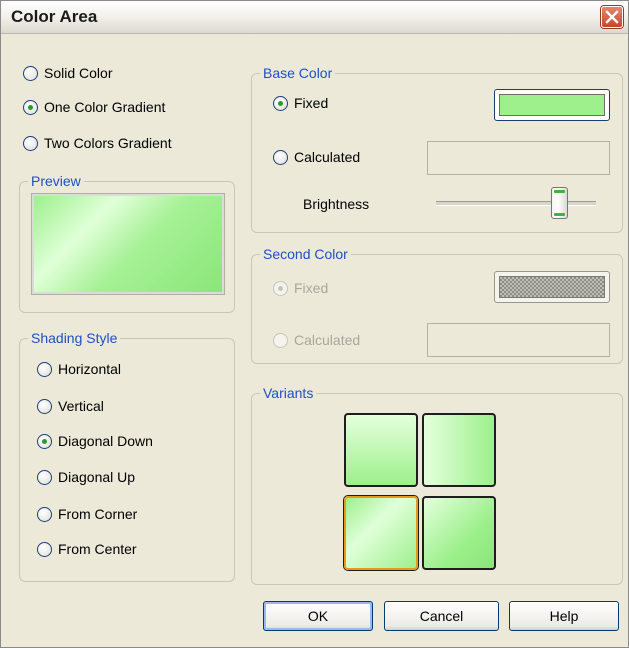 The width and height of the screenshot is (629, 648). I want to click on preview-swatch, so click(128, 244).